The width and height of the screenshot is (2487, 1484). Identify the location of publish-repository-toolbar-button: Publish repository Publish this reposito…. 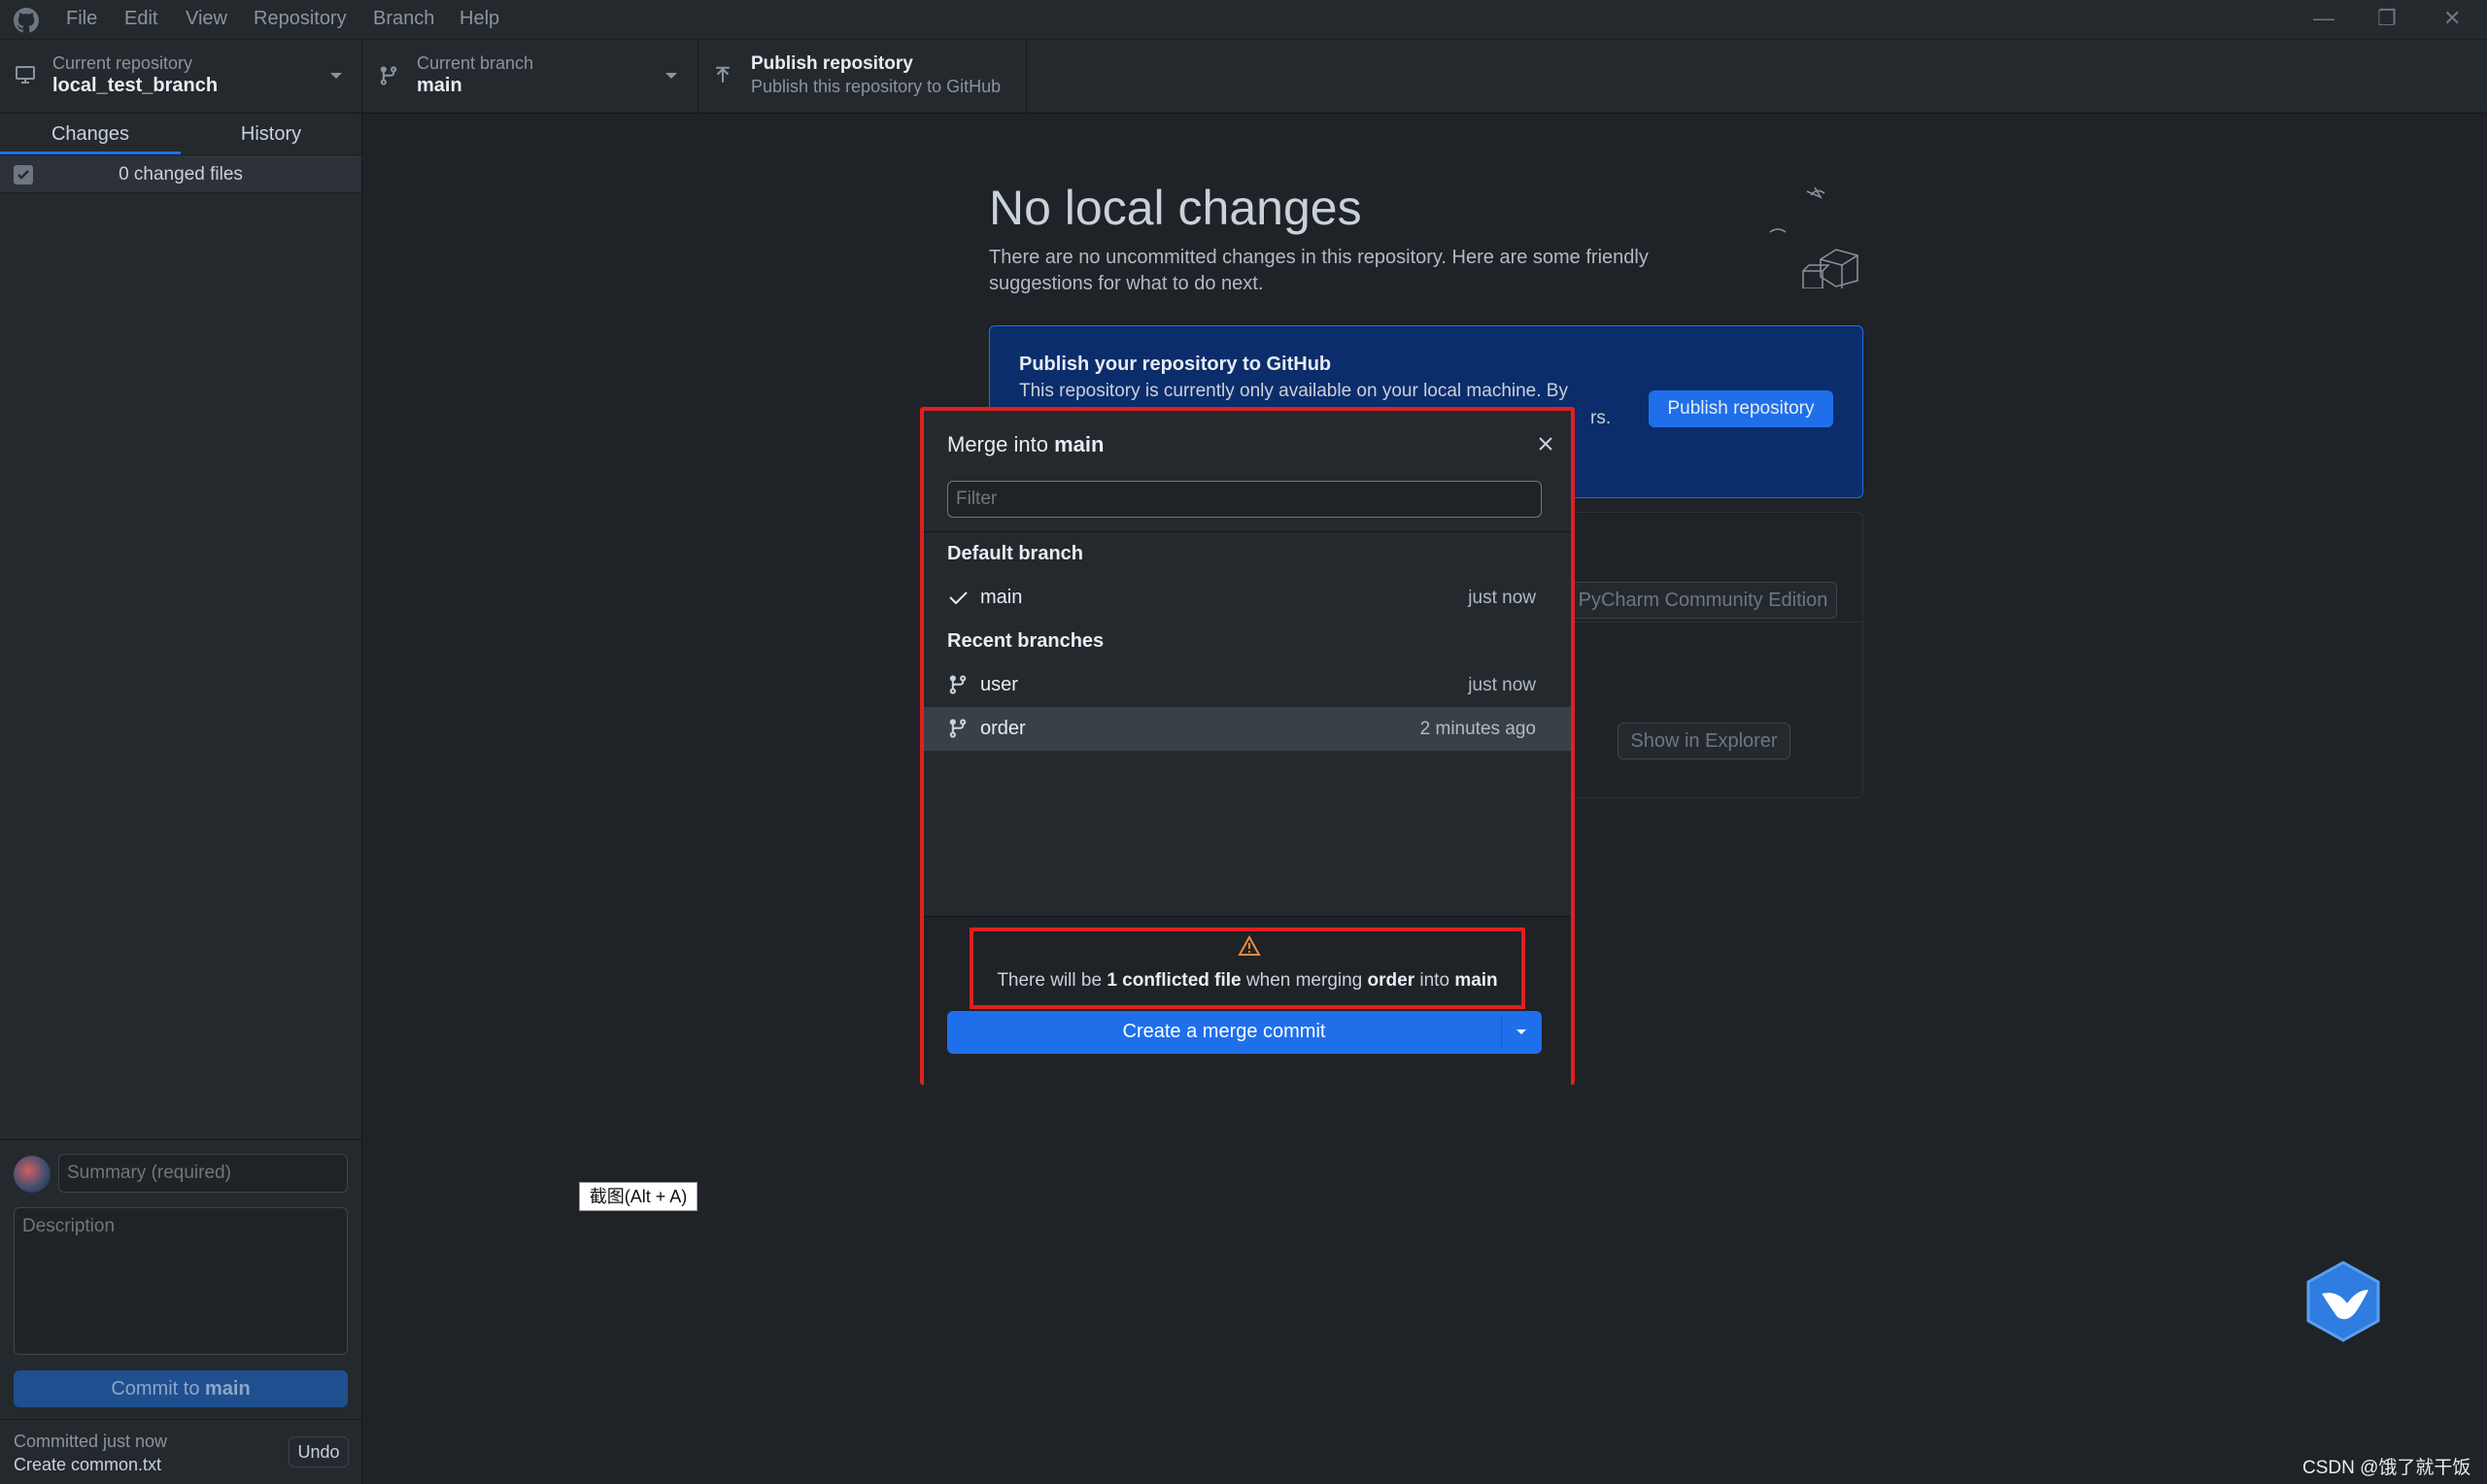
(862, 77).